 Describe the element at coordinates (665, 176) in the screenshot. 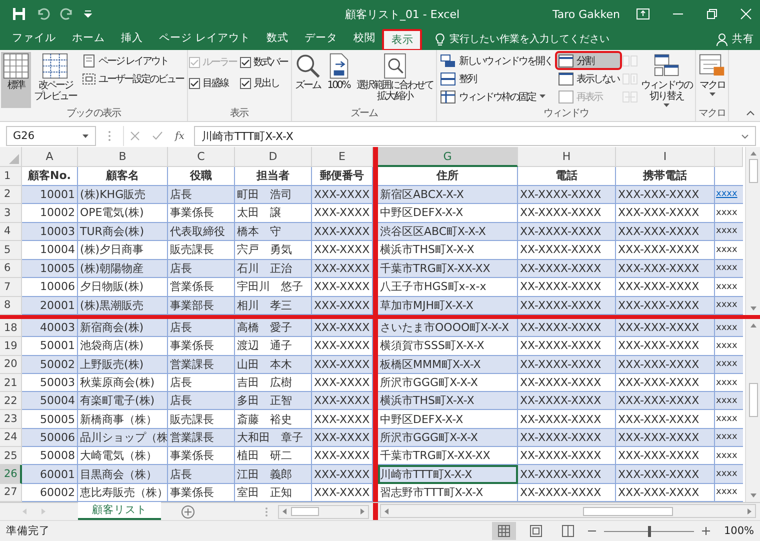

I see `table-cell: 携帯電話` at that location.